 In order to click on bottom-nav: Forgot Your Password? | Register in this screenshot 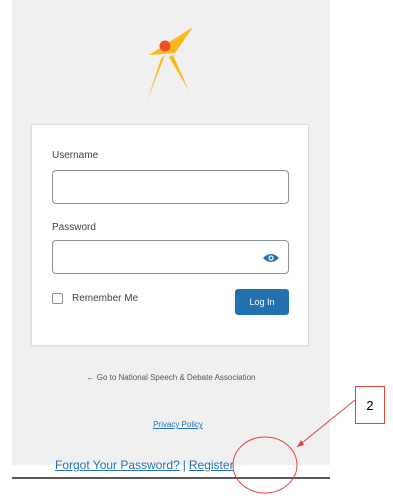, I will do `click(144, 465)`.